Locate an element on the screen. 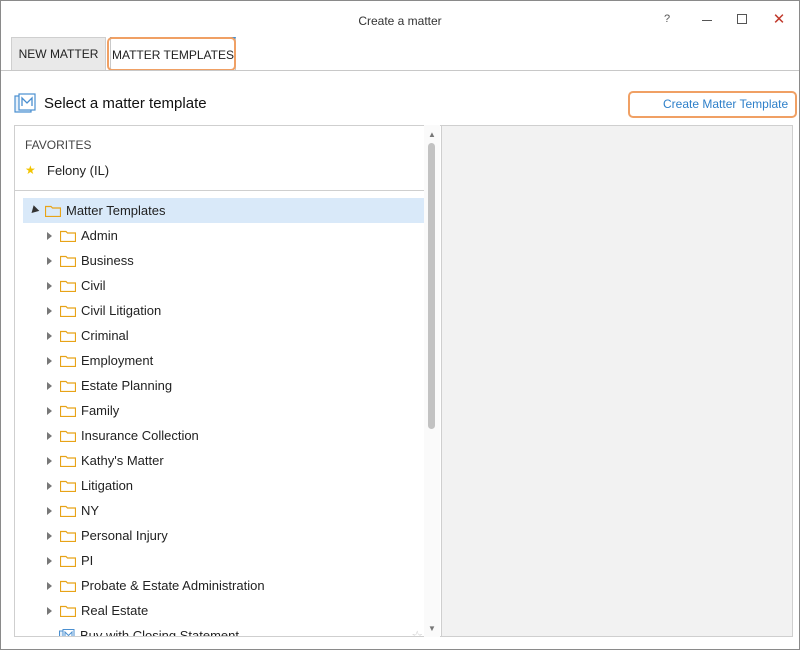 The width and height of the screenshot is (800, 650). scroll-up-icon: ▲ is located at coordinates (432, 134).